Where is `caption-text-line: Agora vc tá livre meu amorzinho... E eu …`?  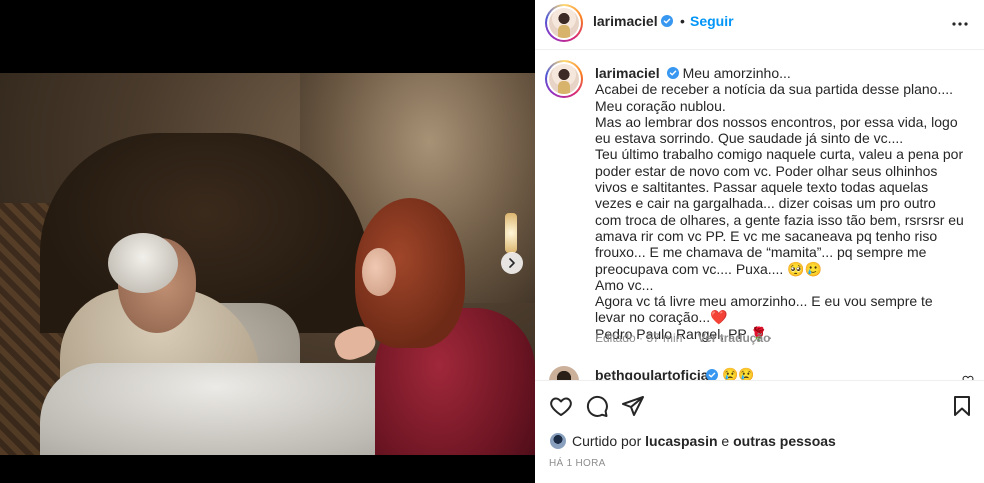 caption-text-line: Agora vc tá livre meu amorzinho... E eu … is located at coordinates (764, 309).